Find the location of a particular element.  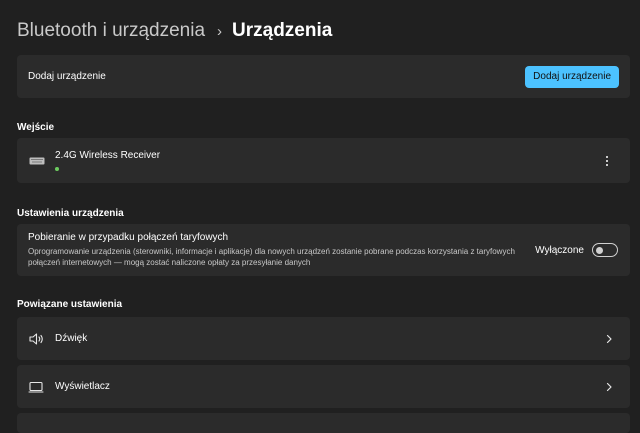

add-device-card: Dodaj urządzenie Dodaj urządzenie is located at coordinates (323, 76).